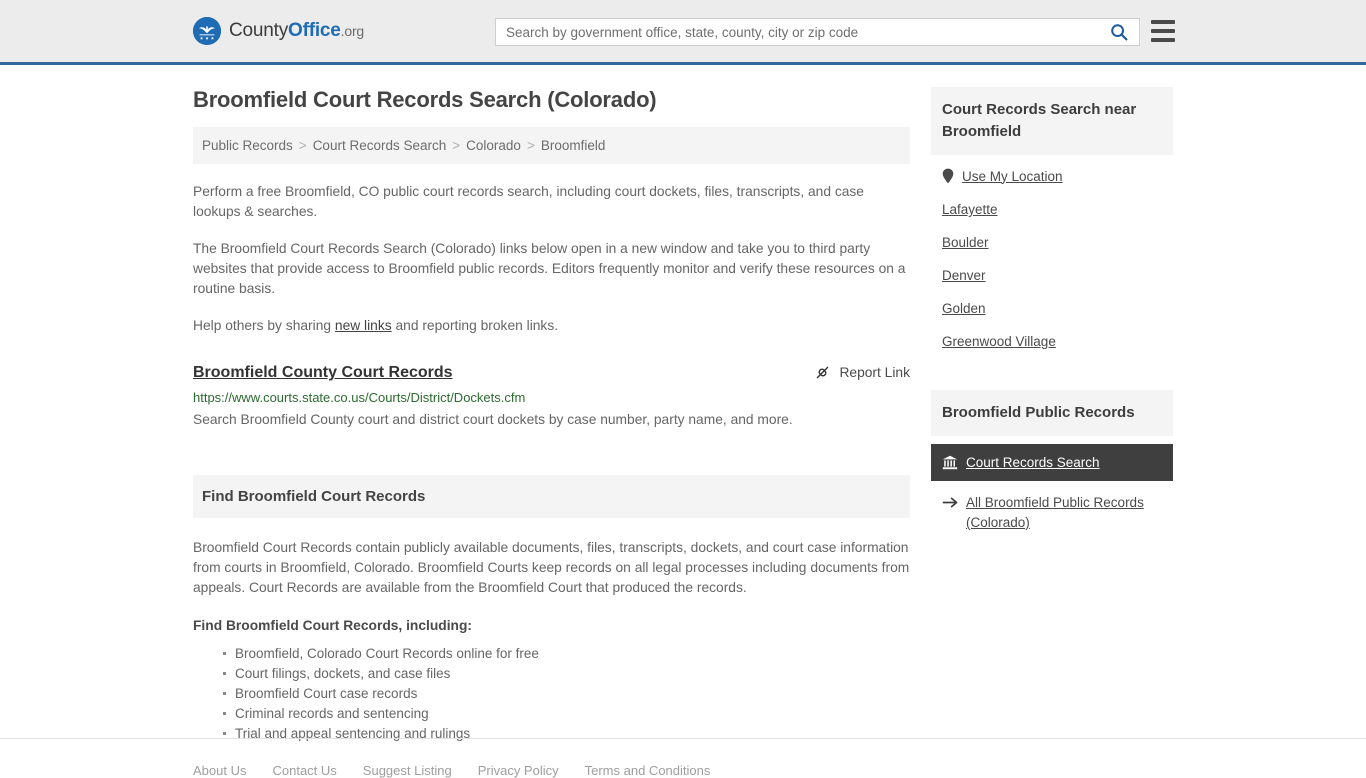 The image size is (1366, 778). Describe the element at coordinates (247, 145) in the screenshot. I see `breadcrumb-item-public-records: Public Records` at that location.